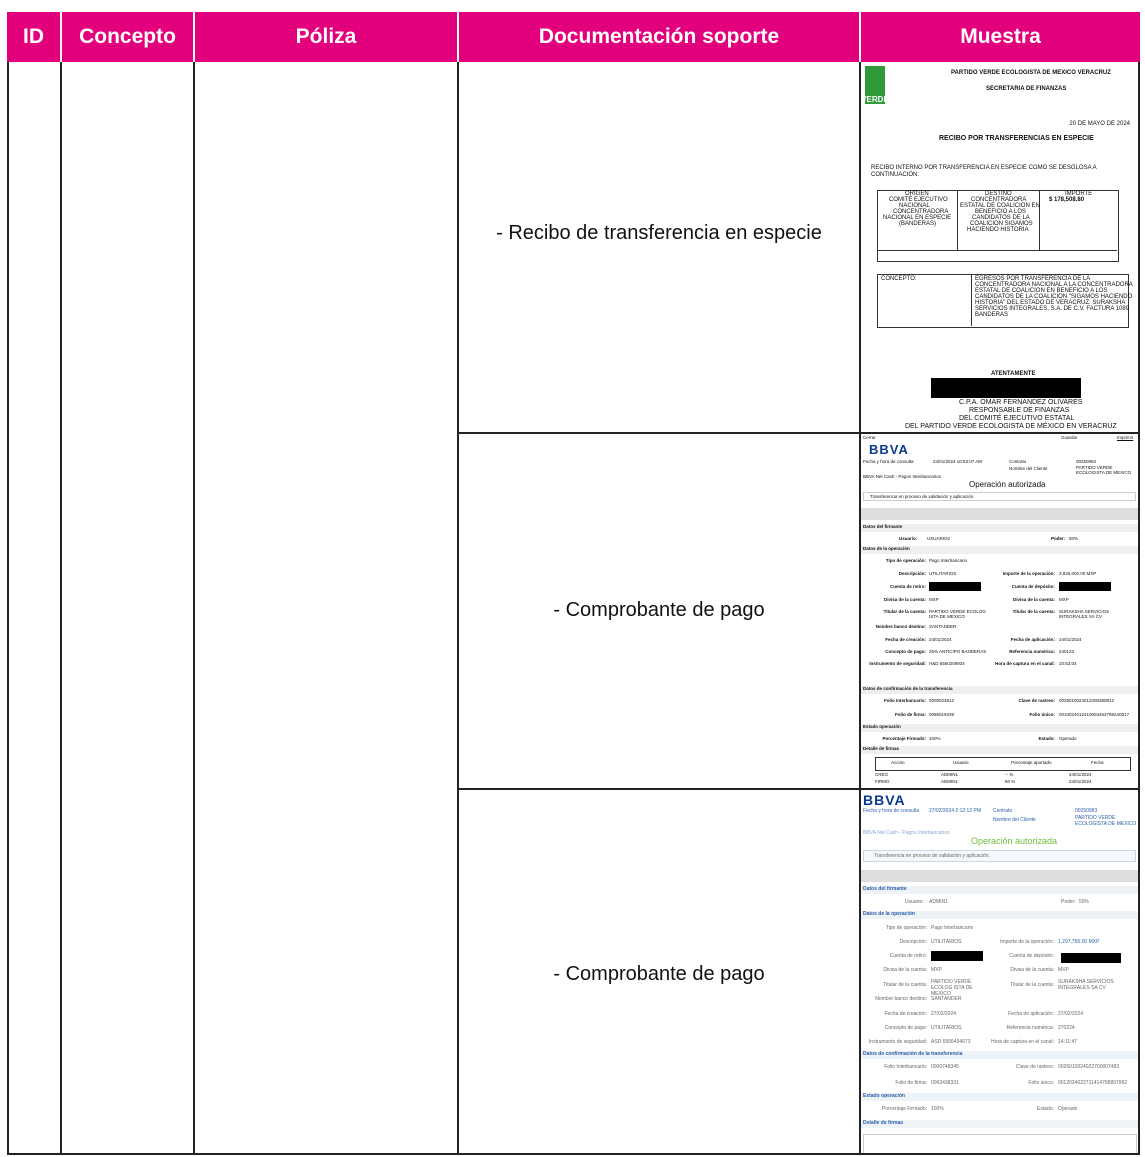 This screenshot has width=1145, height=1157. Describe the element at coordinates (999, 890) in the screenshot. I see `bbva-sec-firmante: Datos del firmante` at that location.